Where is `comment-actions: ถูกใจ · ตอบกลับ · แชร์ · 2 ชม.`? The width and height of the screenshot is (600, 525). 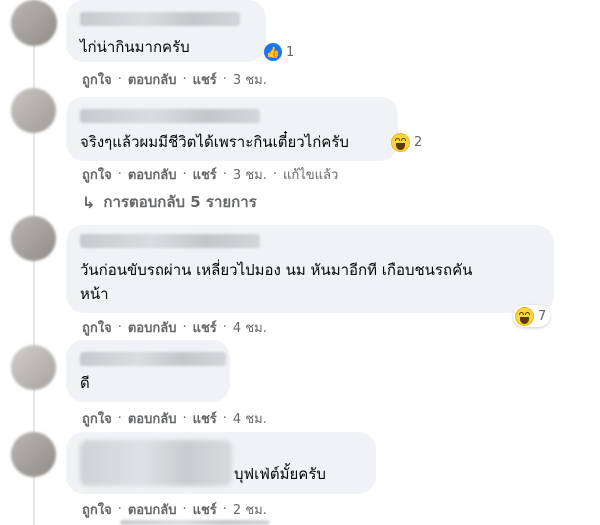
comment-actions: ถูกใจ · ตอบกลับ · แชร์ · 2 ชม. is located at coordinates (174, 509).